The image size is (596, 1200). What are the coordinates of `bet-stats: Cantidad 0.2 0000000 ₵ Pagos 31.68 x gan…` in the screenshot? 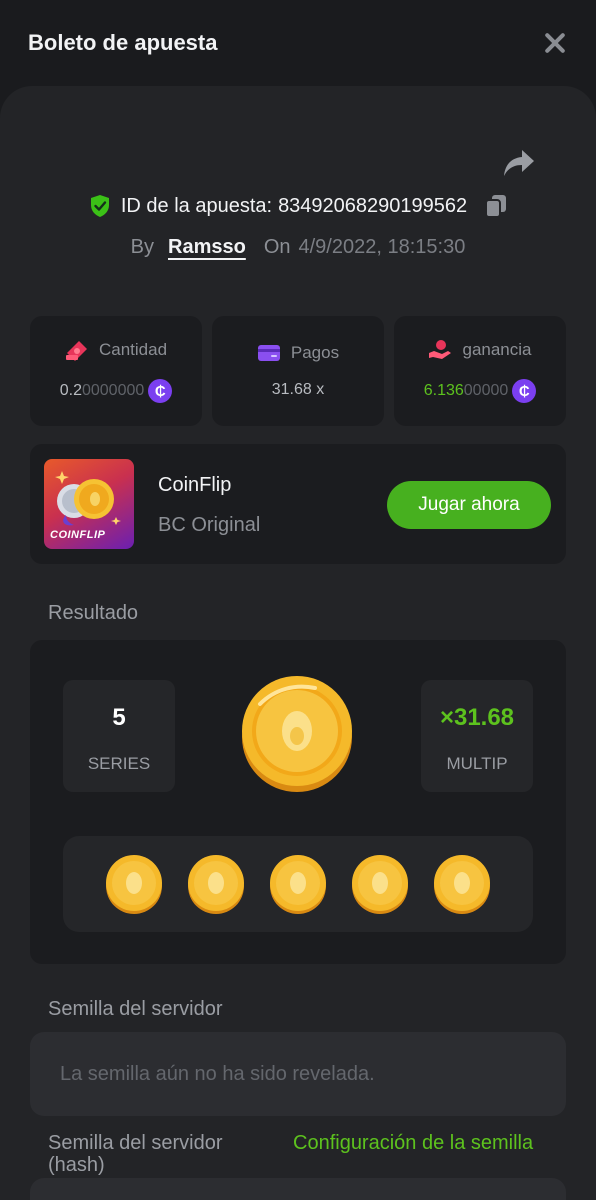 It's located at (298, 371).